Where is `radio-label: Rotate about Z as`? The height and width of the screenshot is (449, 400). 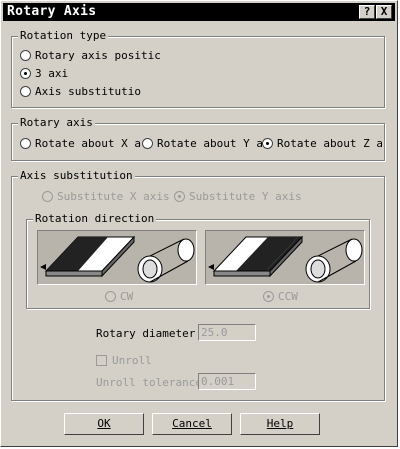
radio-label: Rotate about Z as is located at coordinates (329, 143).